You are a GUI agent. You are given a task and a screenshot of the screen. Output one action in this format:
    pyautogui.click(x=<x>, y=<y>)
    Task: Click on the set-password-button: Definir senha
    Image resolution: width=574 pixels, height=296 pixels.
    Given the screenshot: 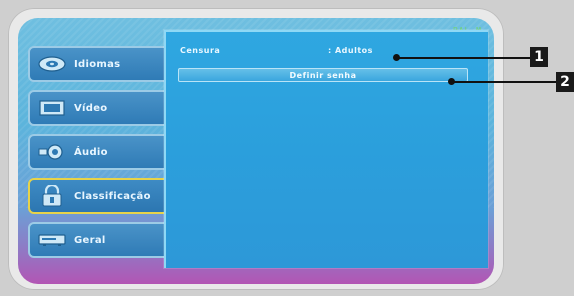 What is the action you would take?
    pyautogui.click(x=323, y=75)
    